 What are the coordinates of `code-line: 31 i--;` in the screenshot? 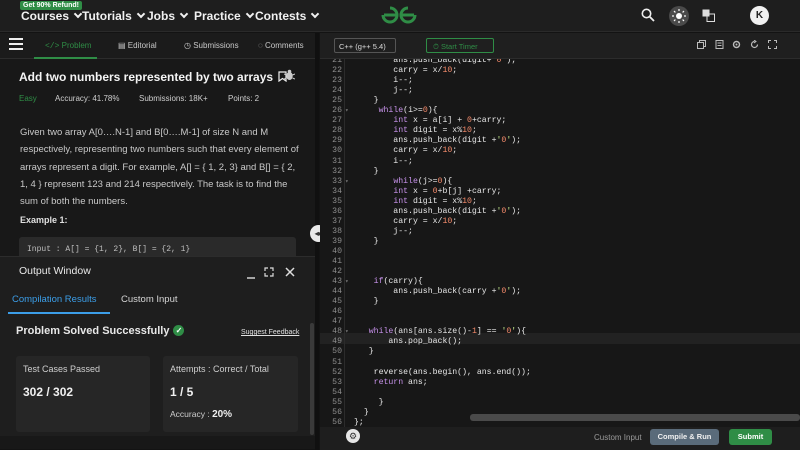 It's located at (560, 162).